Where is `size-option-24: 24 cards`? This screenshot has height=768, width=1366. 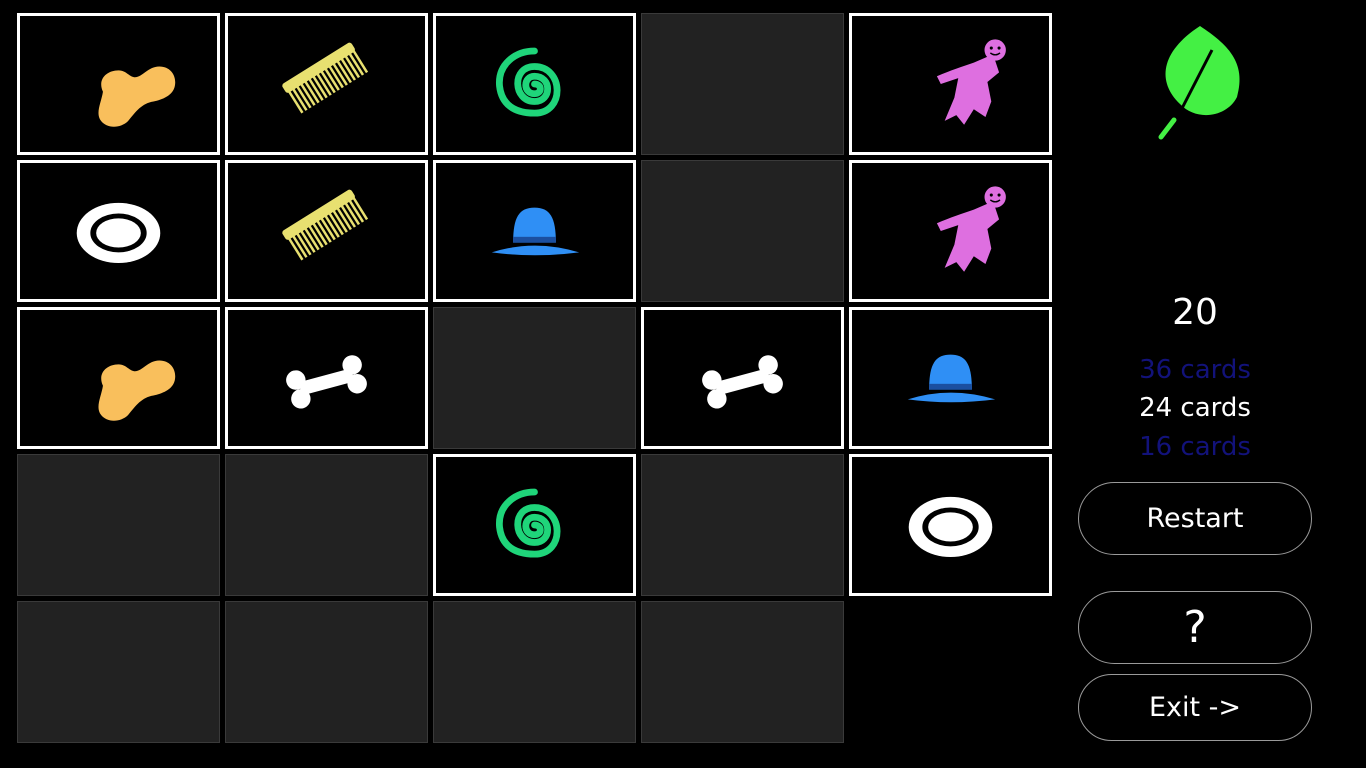
size-option-24: 24 cards is located at coordinates (1195, 408).